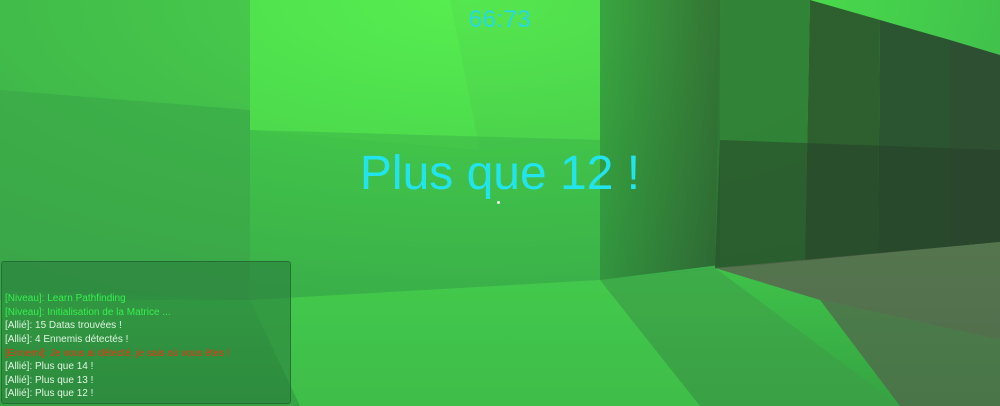 This screenshot has width=1000, height=406. What do you see at coordinates (49, 367) in the screenshot?
I see `chat-line: [Allié]: Plus que 14 !` at bounding box center [49, 367].